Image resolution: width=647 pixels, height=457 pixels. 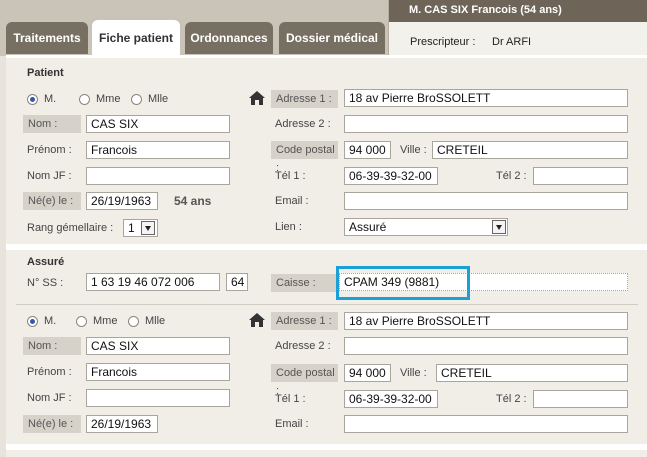 What do you see at coordinates (367, 373) in the screenshot?
I see `assure-cp-input: 94 000` at bounding box center [367, 373].